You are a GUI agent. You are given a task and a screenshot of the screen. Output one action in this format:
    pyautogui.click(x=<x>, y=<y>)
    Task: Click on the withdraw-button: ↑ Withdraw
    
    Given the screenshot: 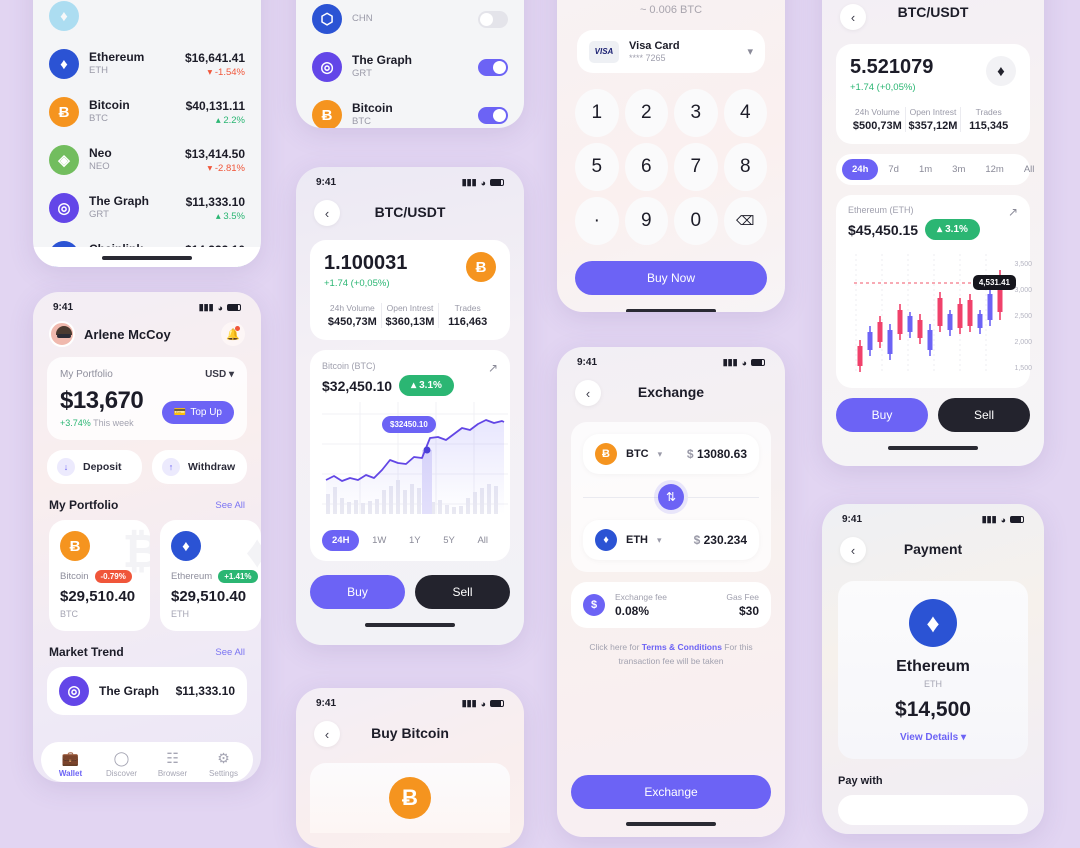 What is the action you would take?
    pyautogui.click(x=199, y=467)
    